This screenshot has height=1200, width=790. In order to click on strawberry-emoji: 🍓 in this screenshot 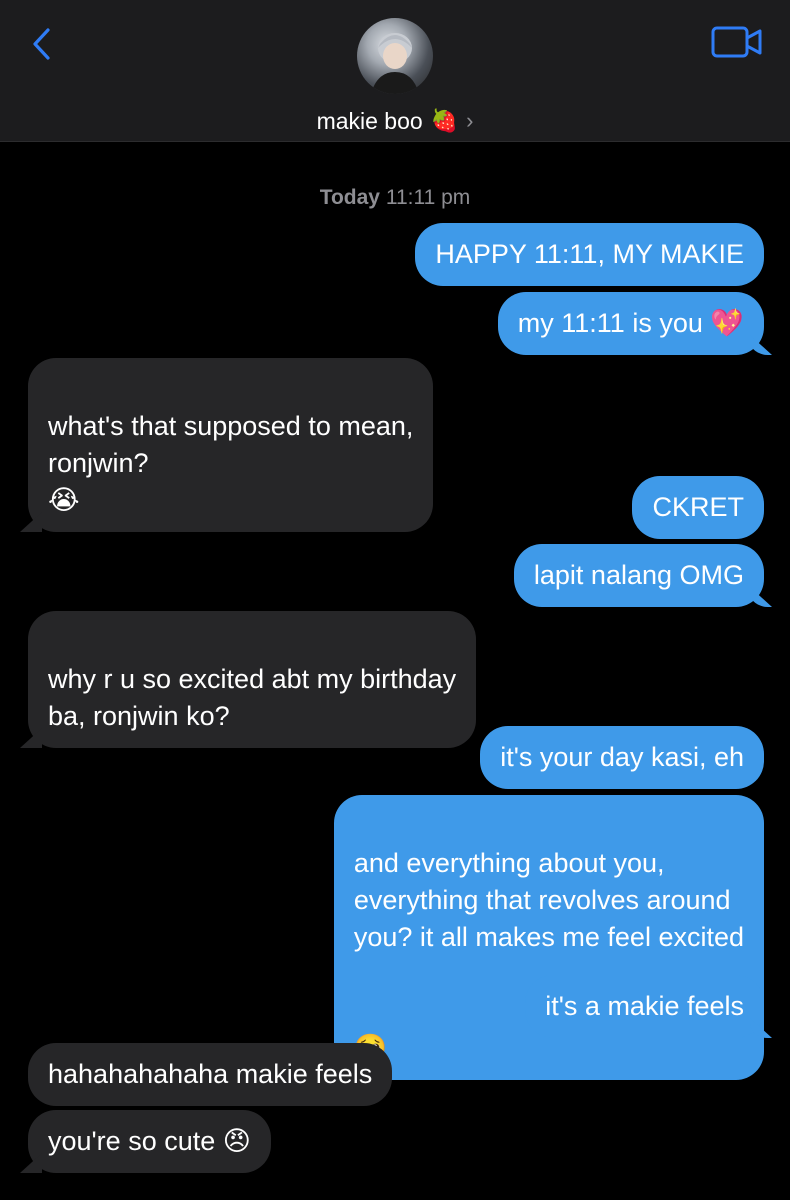, I will do `click(444, 121)`.